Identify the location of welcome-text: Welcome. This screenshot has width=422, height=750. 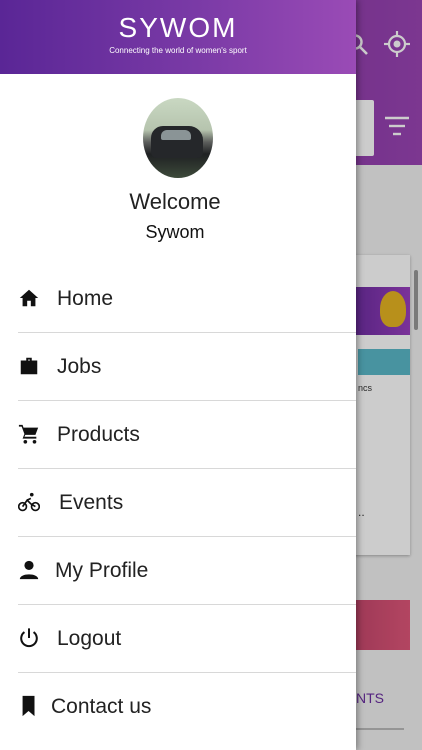
(175, 201).